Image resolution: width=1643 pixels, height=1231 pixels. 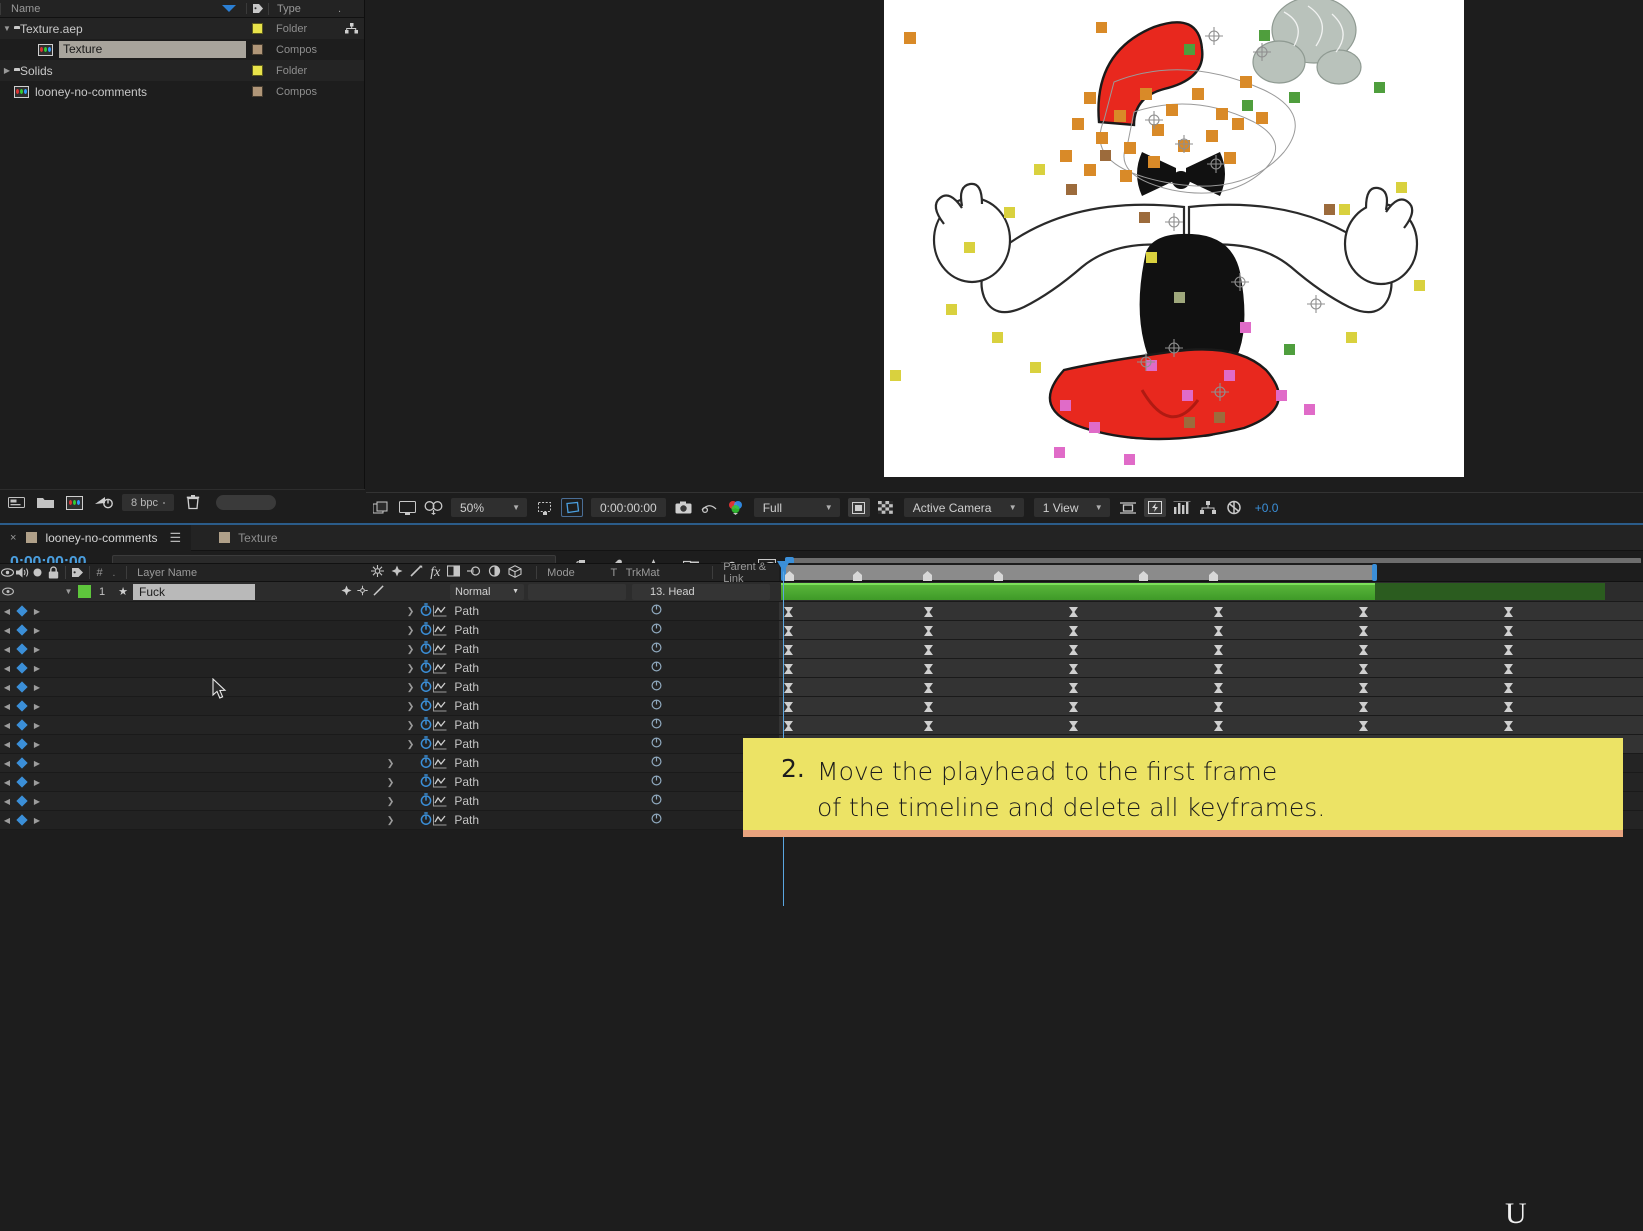 What do you see at coordinates (796, 507) in the screenshot?
I see `resolution-dropdown: Full ▼` at bounding box center [796, 507].